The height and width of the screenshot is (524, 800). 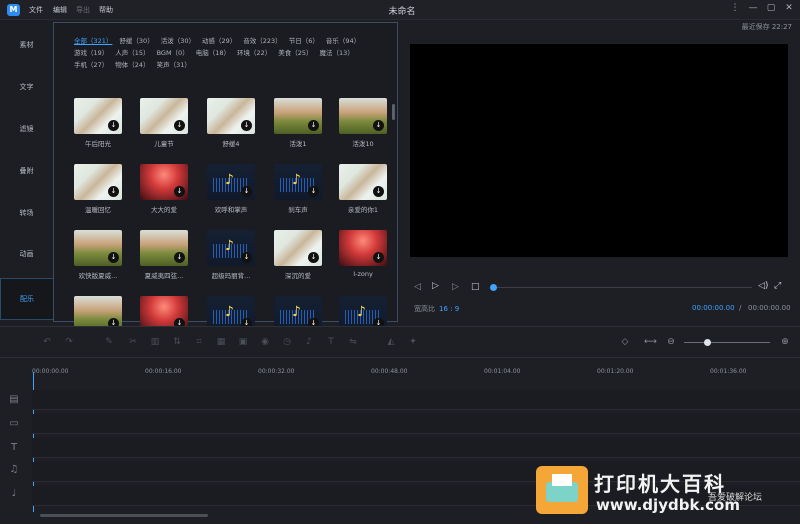 What do you see at coordinates (26, 299) in the screenshot?
I see `nav-music: 配乐` at bounding box center [26, 299].